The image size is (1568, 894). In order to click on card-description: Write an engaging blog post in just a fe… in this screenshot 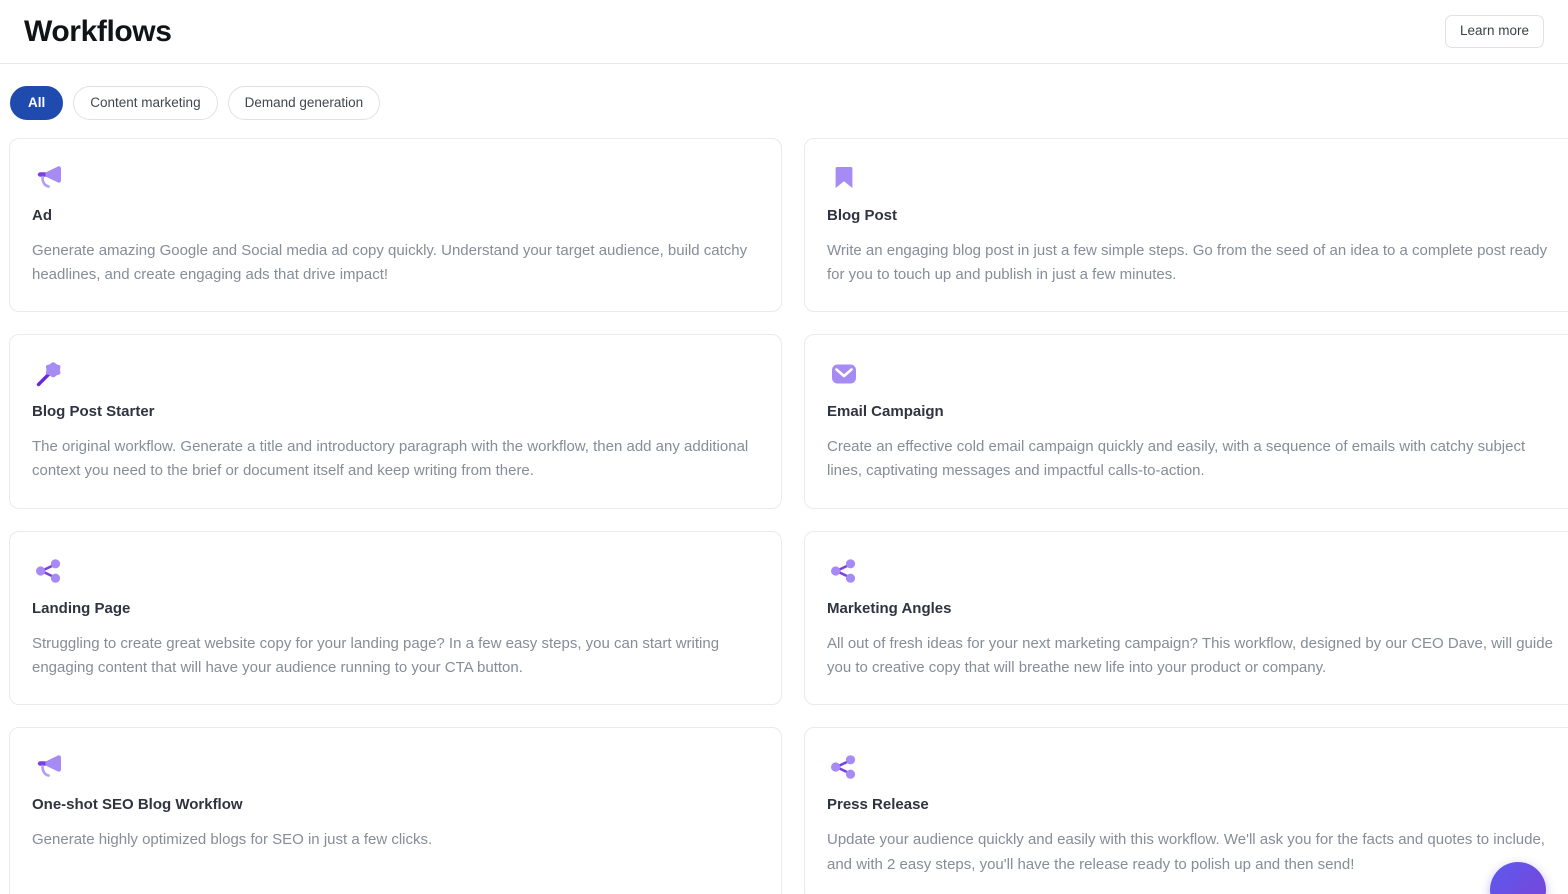, I will do `click(1187, 262)`.